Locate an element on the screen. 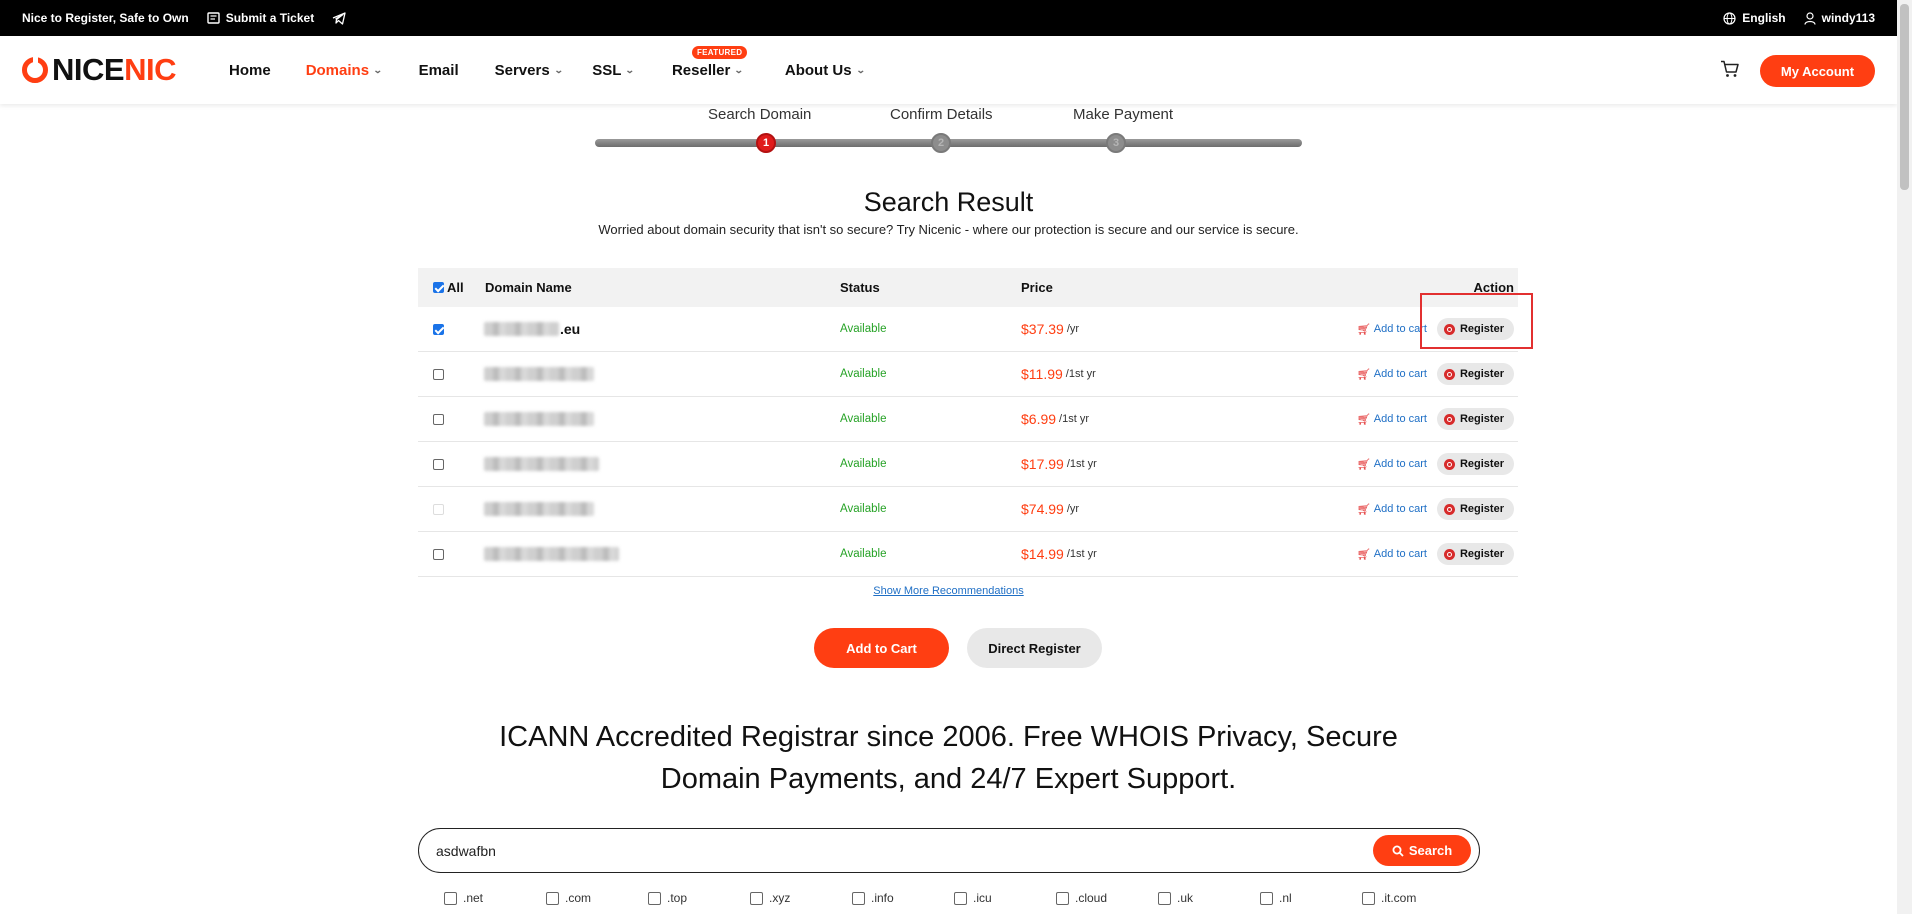  tld-label: .xyz is located at coordinates (780, 898).